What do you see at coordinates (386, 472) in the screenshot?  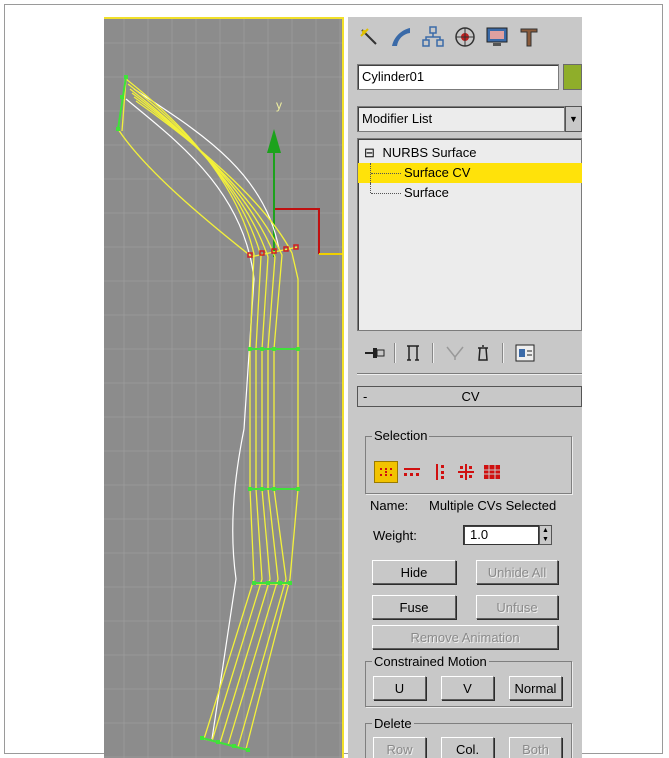 I see `single-cv-level-icon` at bounding box center [386, 472].